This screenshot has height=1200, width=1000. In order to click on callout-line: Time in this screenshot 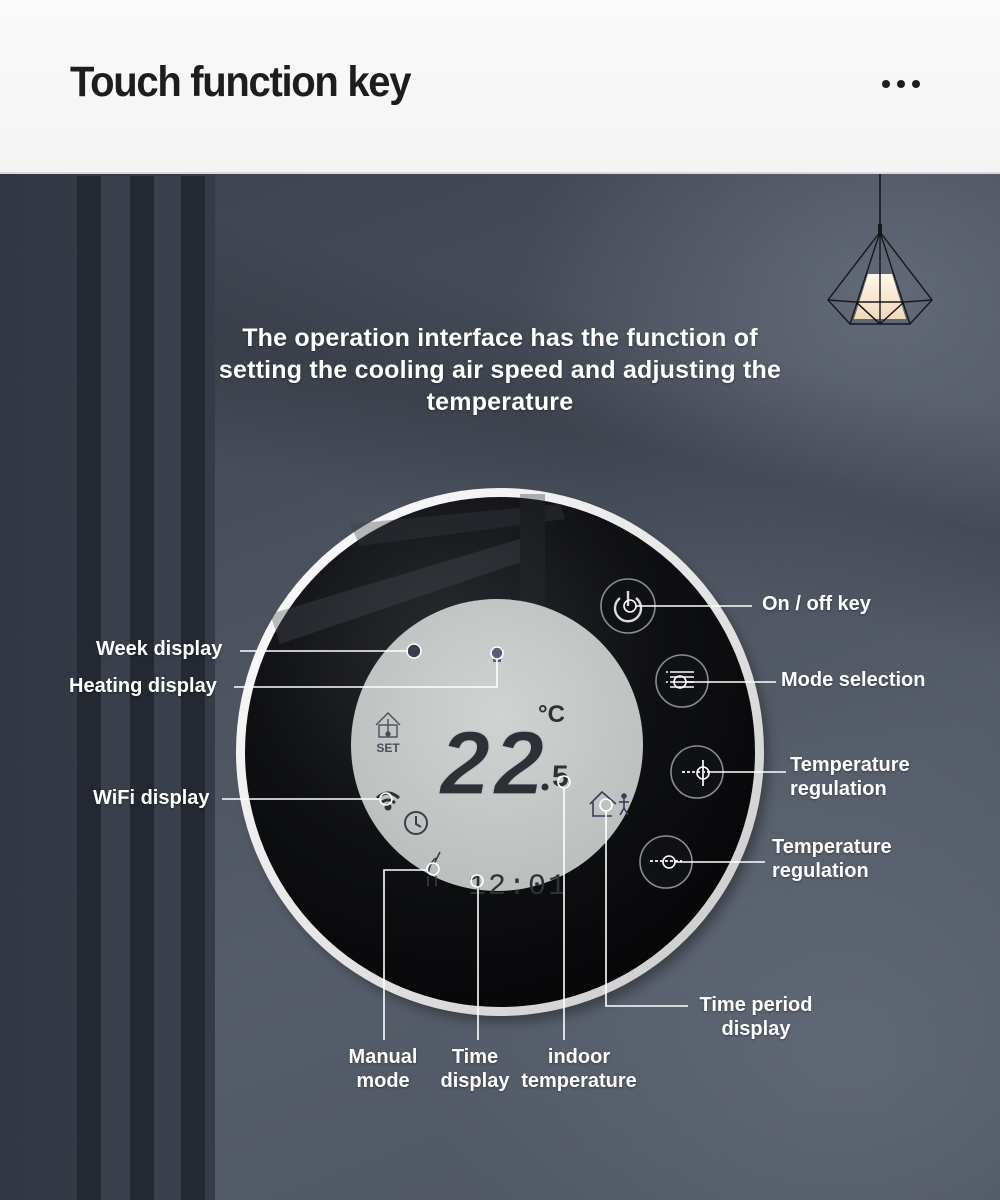, I will do `click(475, 1057)`.